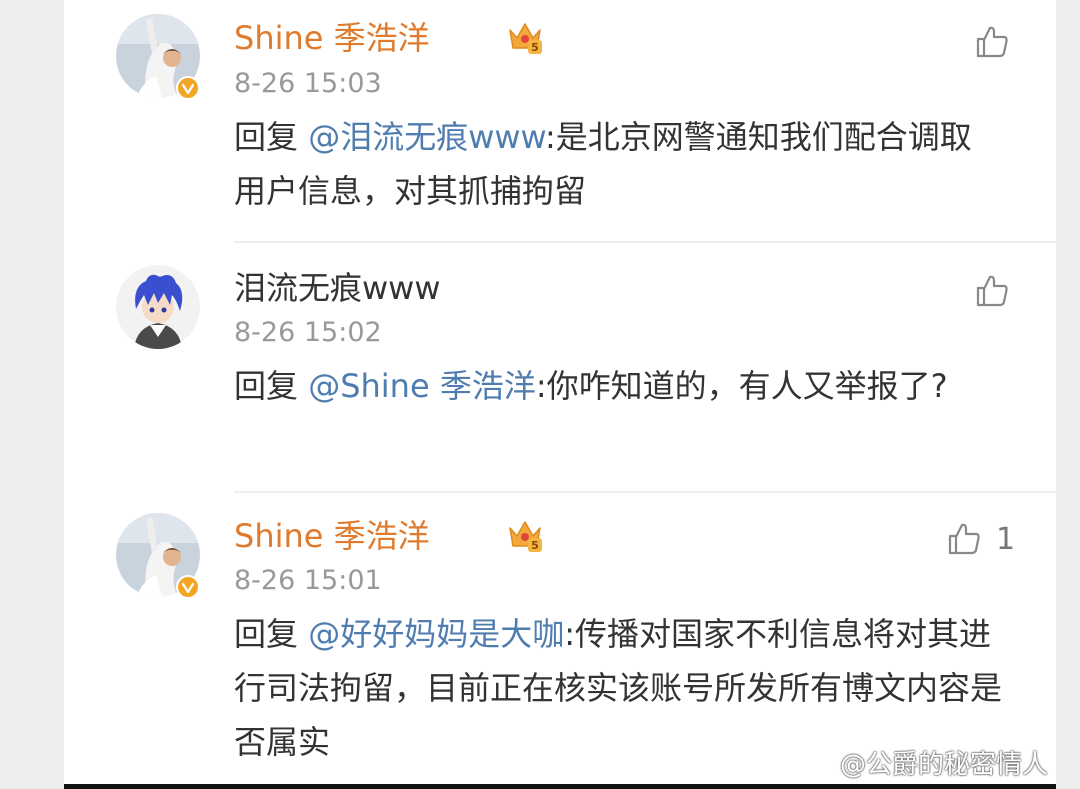  What do you see at coordinates (337, 288) in the screenshot?
I see `username: 泪流无痕www` at bounding box center [337, 288].